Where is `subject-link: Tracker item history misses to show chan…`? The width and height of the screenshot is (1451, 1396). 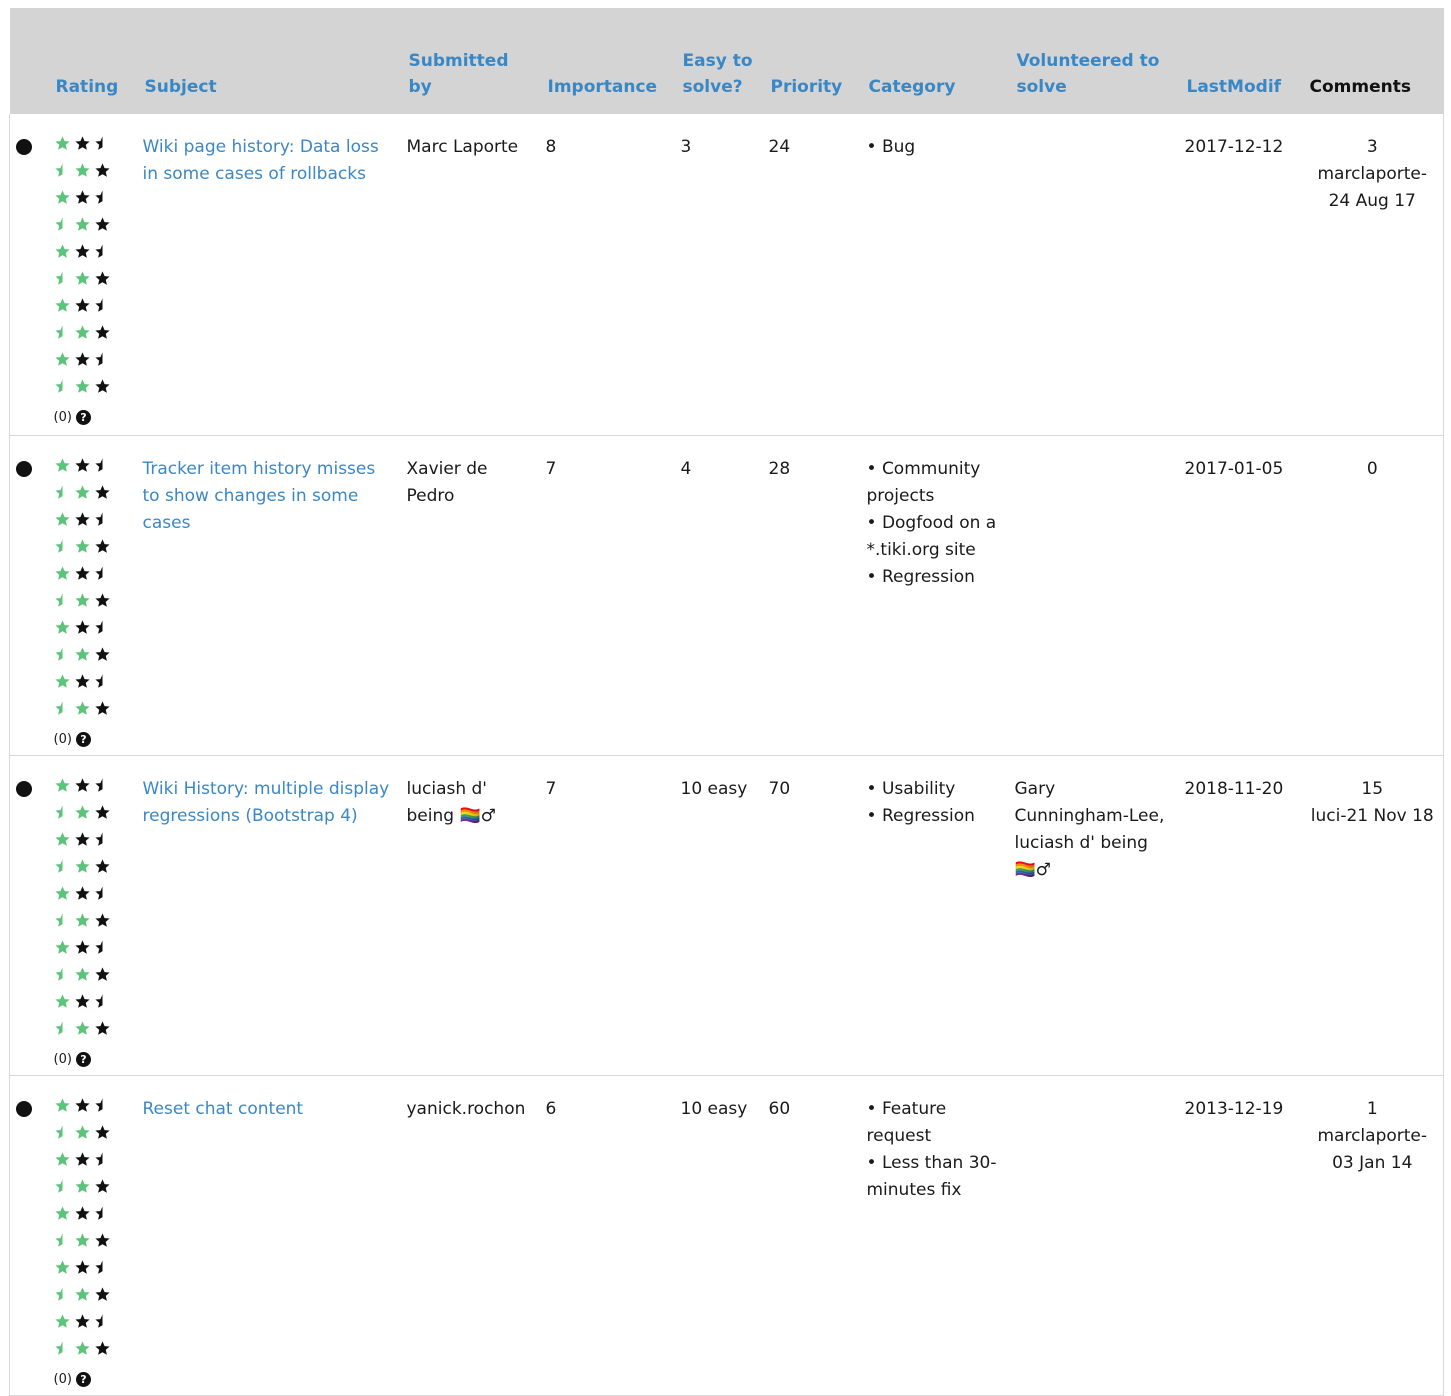 subject-link: Tracker item history misses to show chan… is located at coordinates (259, 496).